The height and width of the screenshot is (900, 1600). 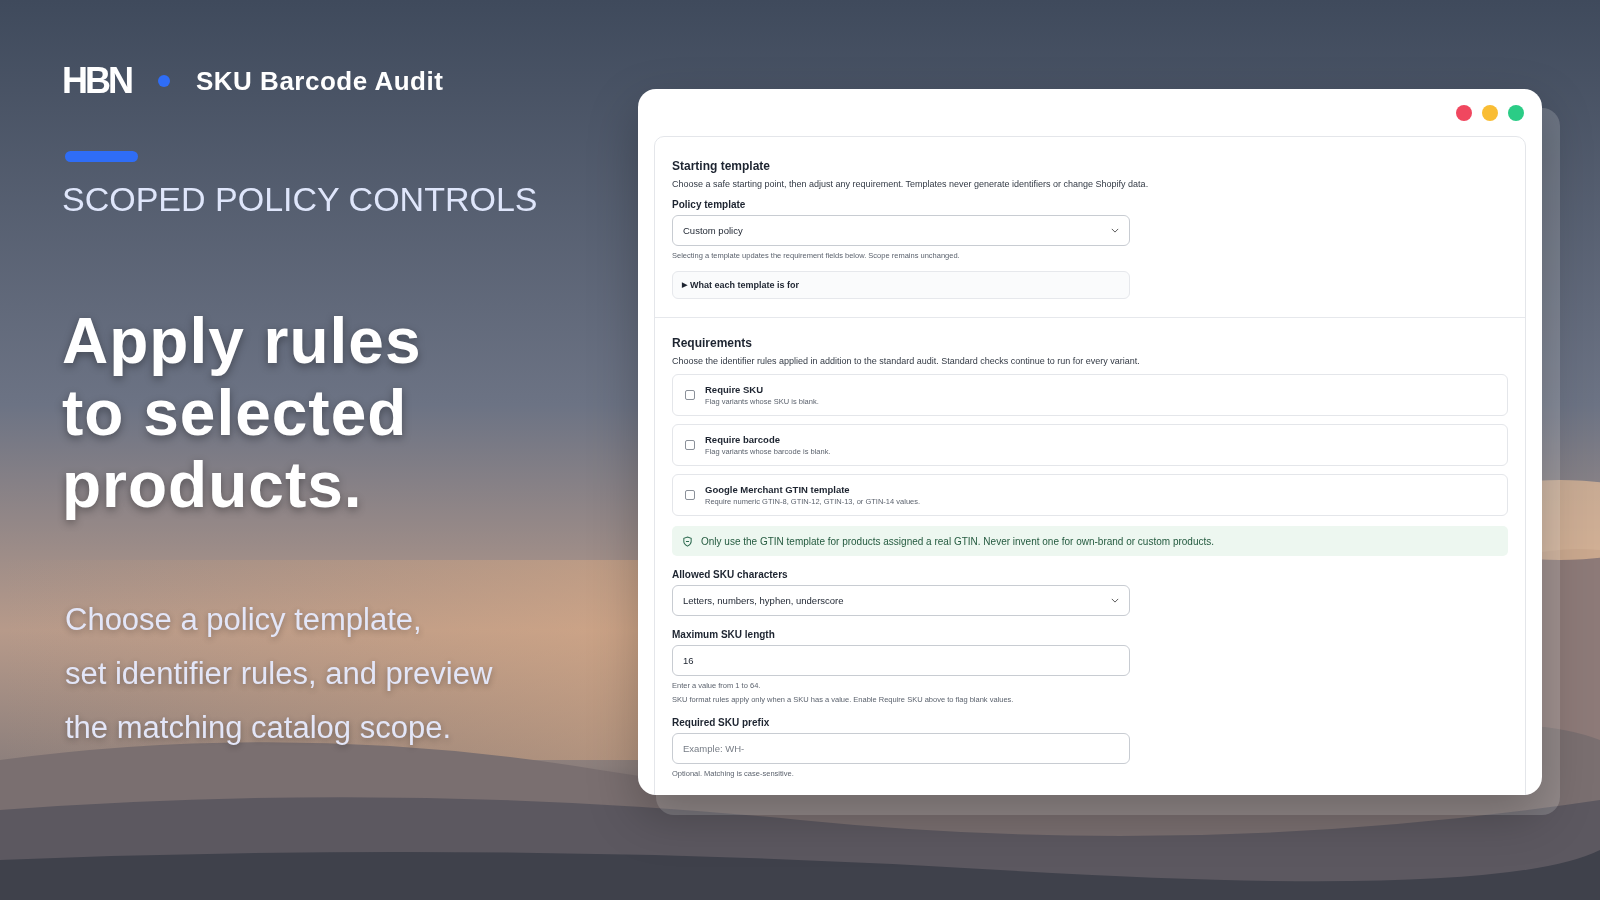 I want to click on section-title: Starting template, so click(x=721, y=166).